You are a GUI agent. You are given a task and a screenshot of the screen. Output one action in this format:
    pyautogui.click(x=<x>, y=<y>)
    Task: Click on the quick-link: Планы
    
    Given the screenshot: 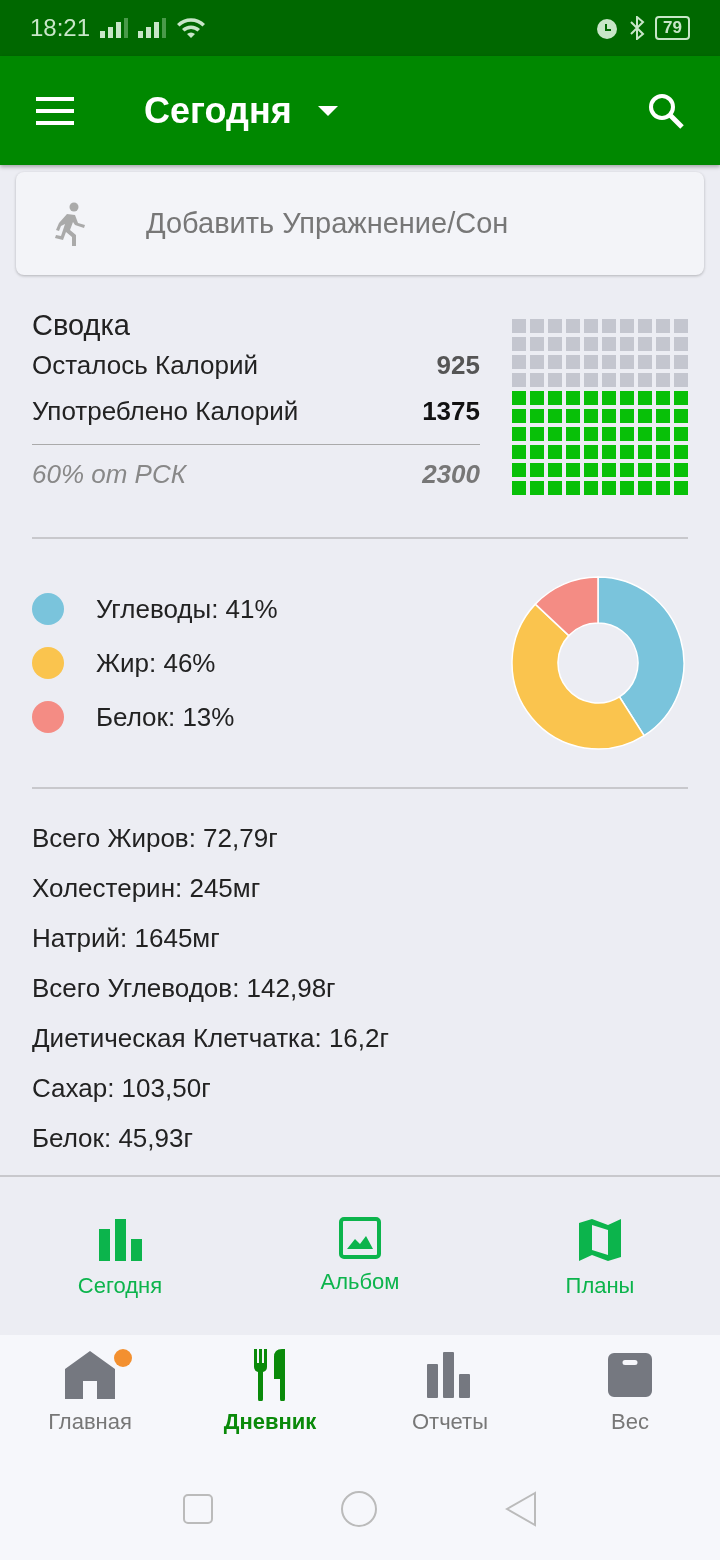 What is the action you would take?
    pyautogui.click(x=600, y=1276)
    